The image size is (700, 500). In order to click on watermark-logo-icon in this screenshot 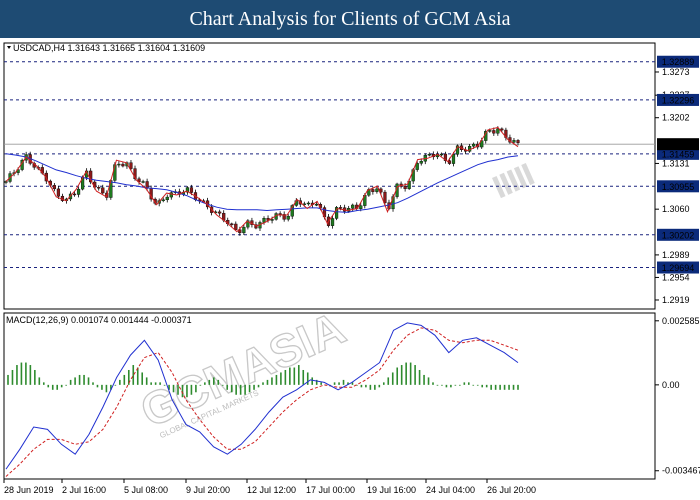, I will do `click(513, 180)`.